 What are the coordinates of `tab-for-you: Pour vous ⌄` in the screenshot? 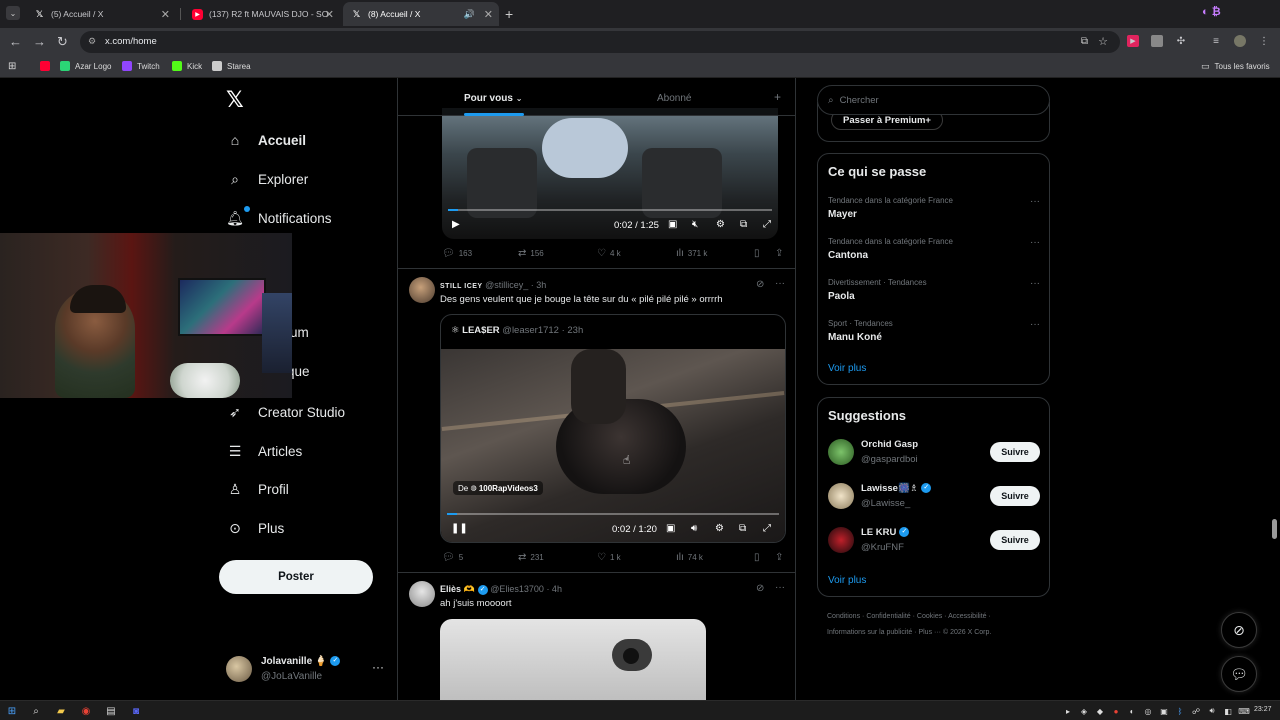 It's located at (493, 98).